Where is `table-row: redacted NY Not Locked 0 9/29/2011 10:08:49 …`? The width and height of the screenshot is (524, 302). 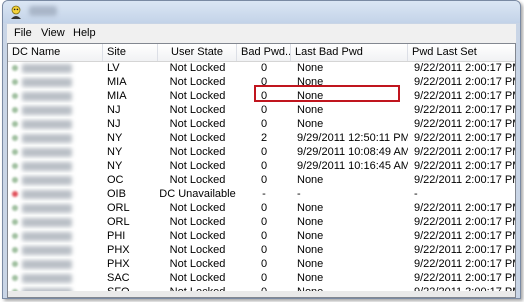
table-row: redacted NY Not Locked 0 9/29/2011 10:08:49 … is located at coordinates (261, 152).